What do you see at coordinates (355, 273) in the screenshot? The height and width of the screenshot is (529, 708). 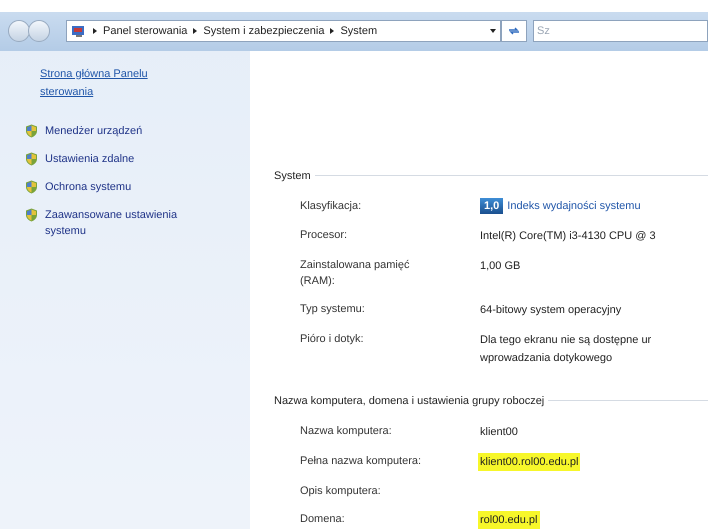 I see `field-label: Zainstalowana pamięć (RAM):` at bounding box center [355, 273].